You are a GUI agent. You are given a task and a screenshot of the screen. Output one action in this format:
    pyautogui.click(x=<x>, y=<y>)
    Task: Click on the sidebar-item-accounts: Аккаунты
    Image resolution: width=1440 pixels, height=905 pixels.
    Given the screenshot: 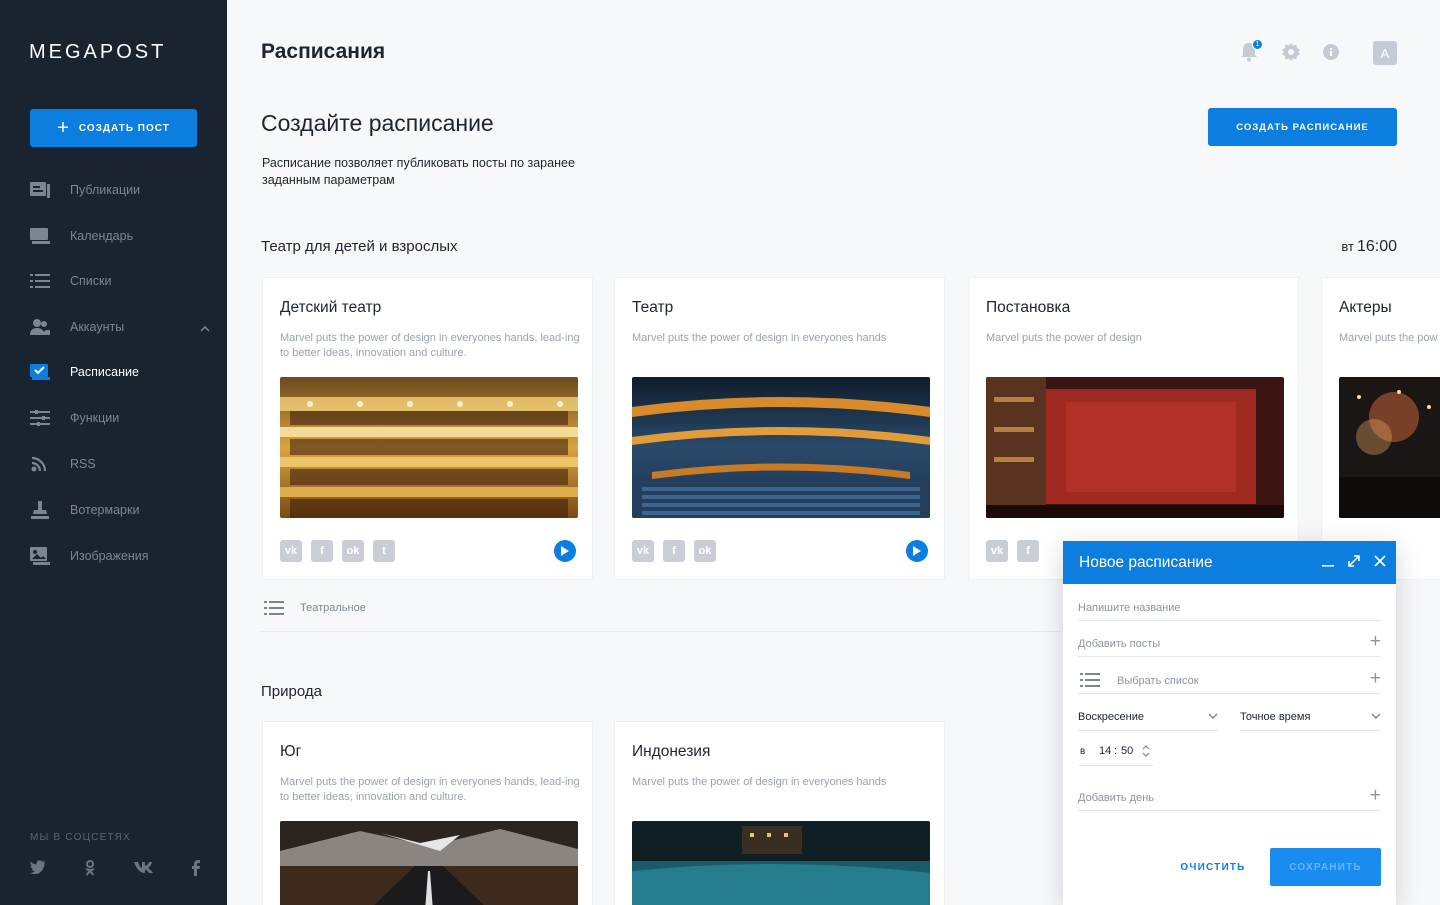 What is the action you would take?
    pyautogui.click(x=120, y=327)
    